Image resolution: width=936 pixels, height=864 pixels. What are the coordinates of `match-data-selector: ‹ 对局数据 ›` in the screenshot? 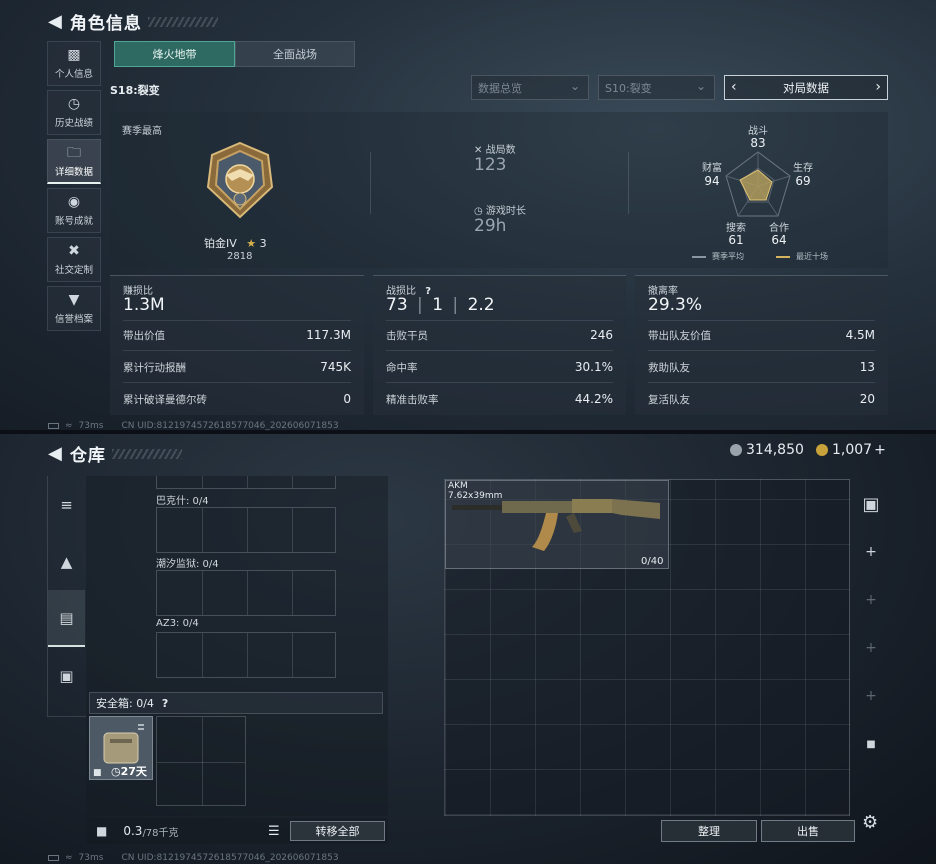 It's located at (806, 87).